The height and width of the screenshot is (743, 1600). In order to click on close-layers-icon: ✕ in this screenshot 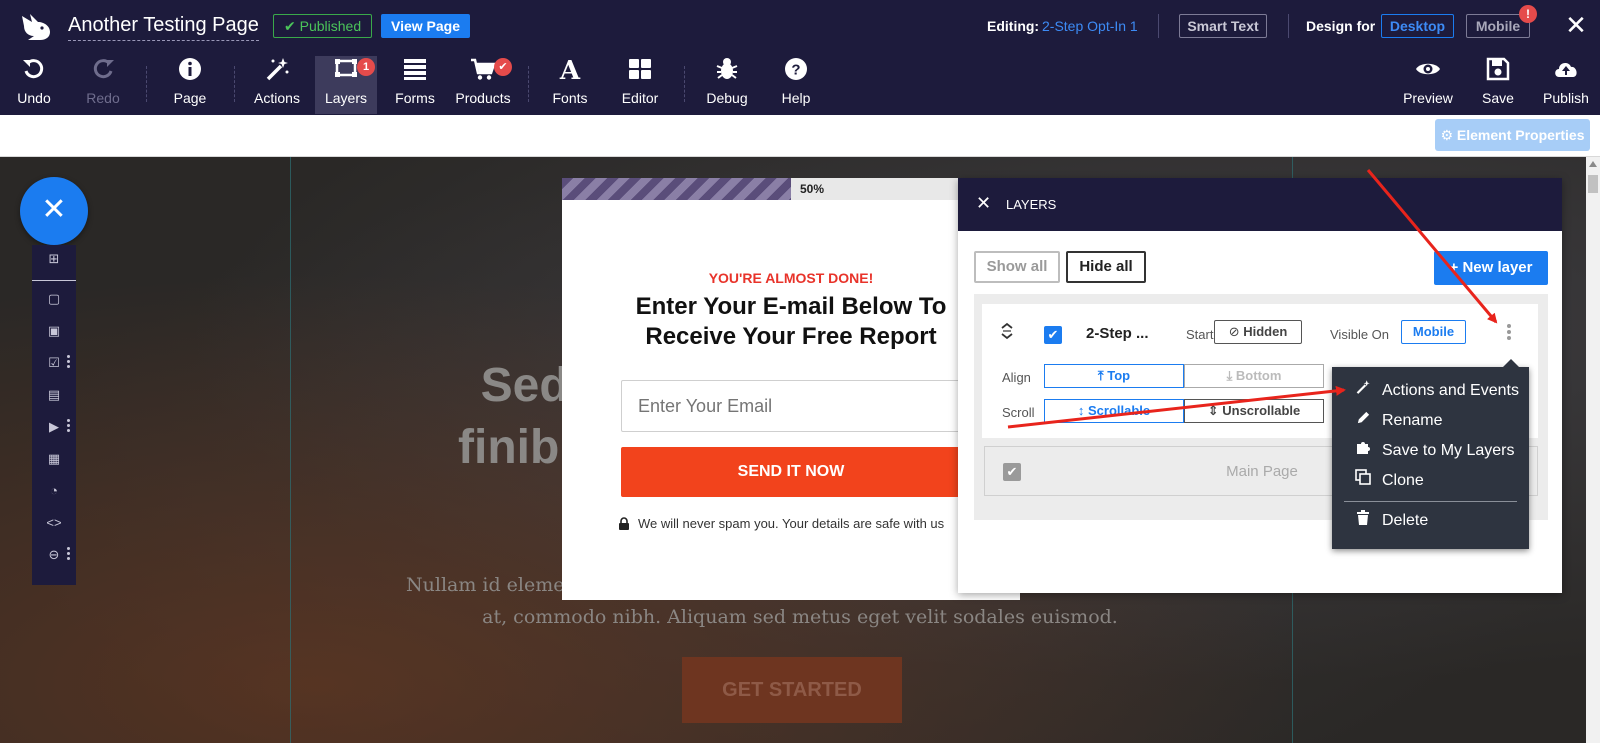, I will do `click(983, 203)`.